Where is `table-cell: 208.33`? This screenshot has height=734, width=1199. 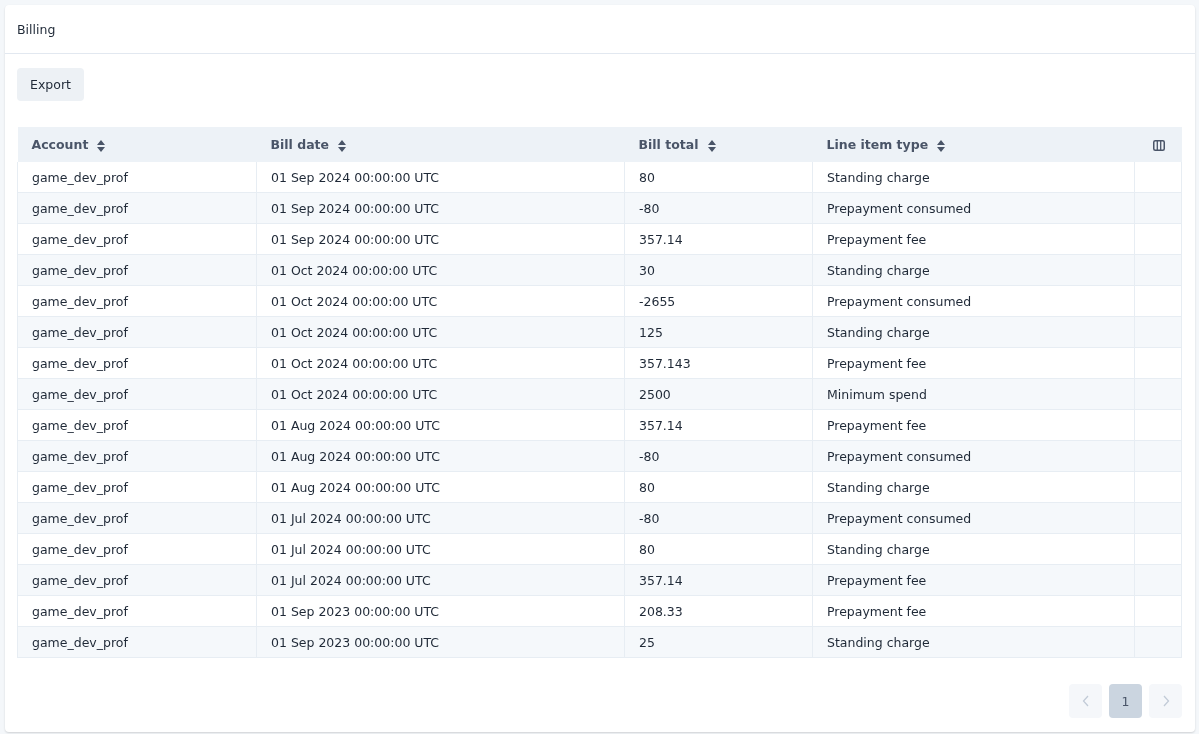
table-cell: 208.33 is located at coordinates (718, 611).